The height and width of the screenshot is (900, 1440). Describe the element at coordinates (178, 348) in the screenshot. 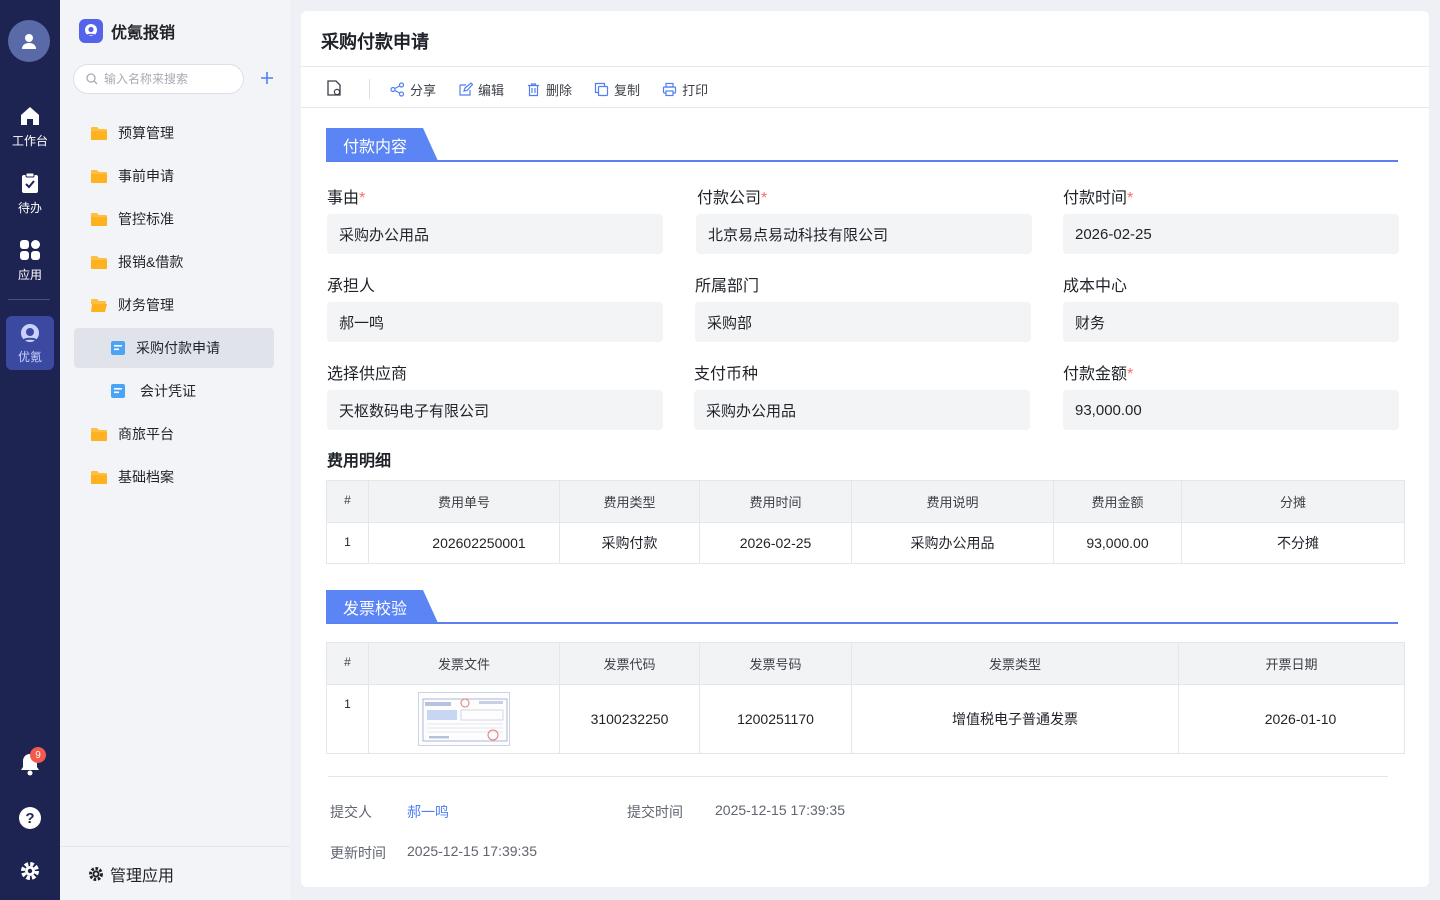

I see `sidebar-item-label: 采购付款申请` at that location.